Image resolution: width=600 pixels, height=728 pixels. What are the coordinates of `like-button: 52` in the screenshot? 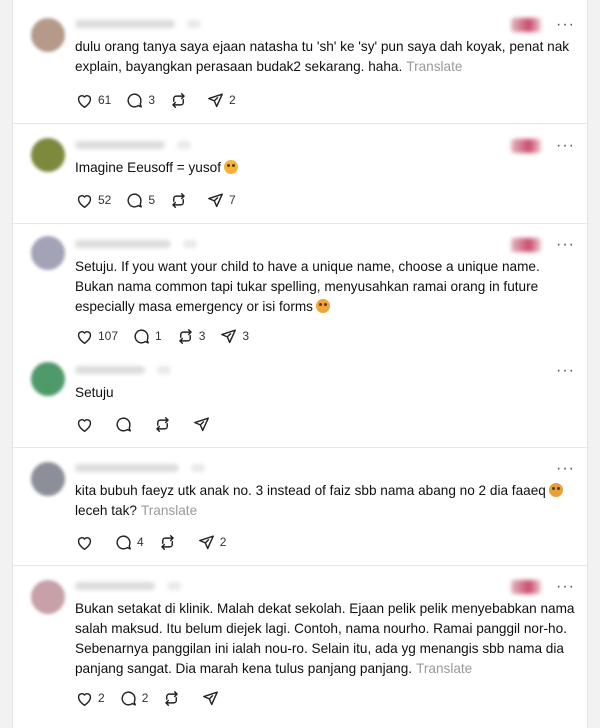 It's located at (93, 200).